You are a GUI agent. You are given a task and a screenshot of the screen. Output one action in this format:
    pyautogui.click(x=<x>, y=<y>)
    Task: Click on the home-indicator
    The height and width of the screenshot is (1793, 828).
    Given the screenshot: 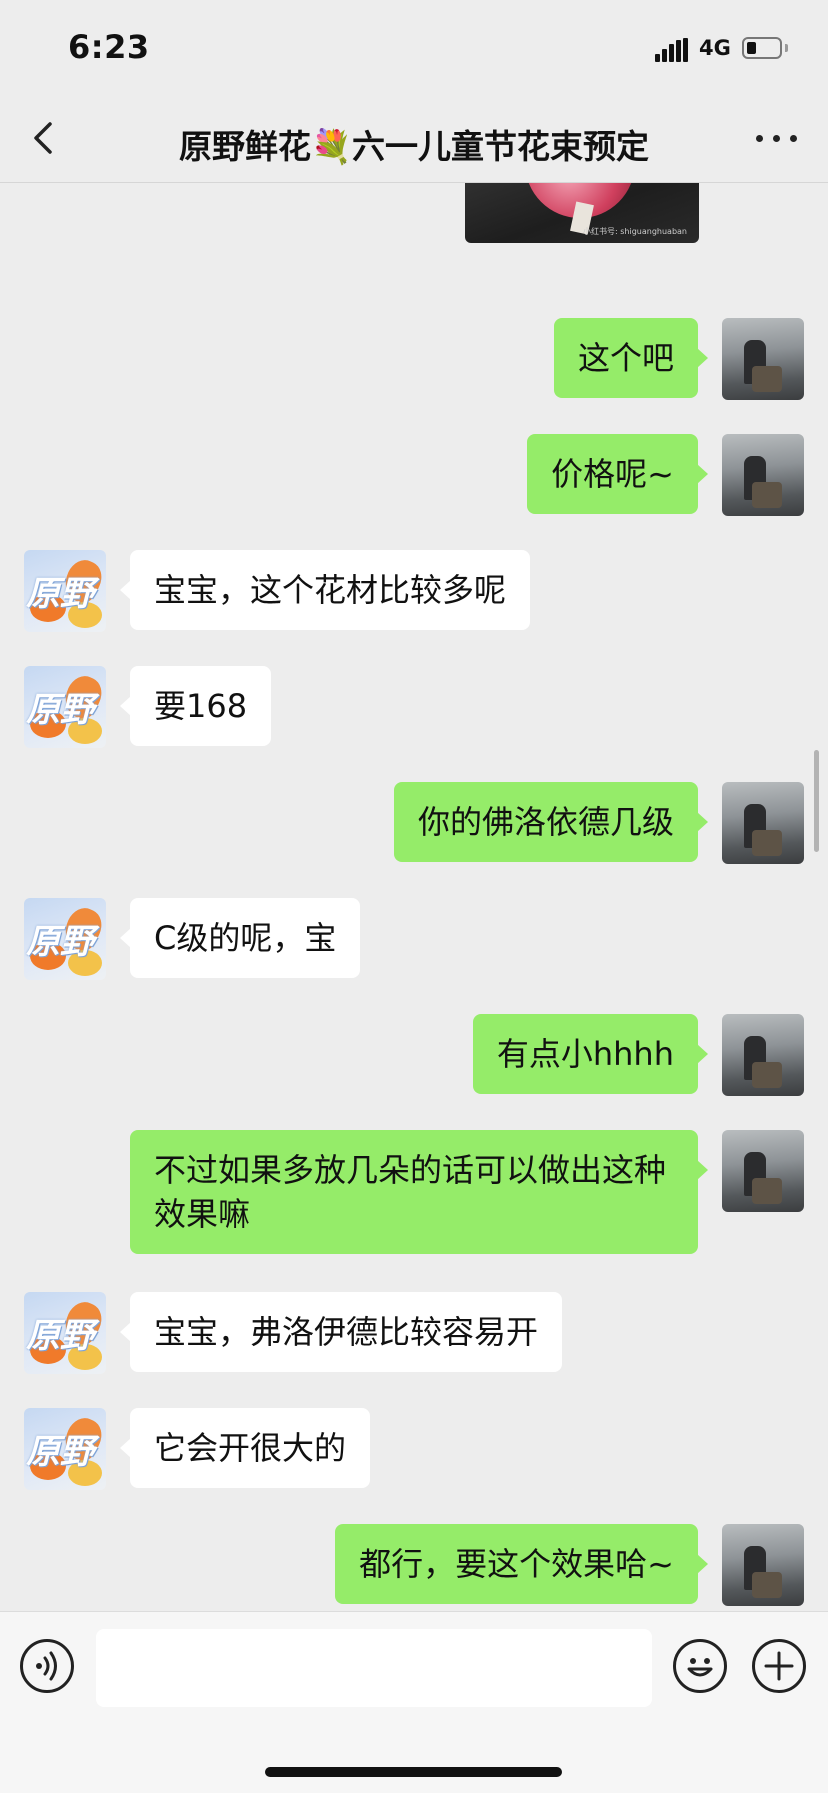 What is the action you would take?
    pyautogui.click(x=413, y=1772)
    